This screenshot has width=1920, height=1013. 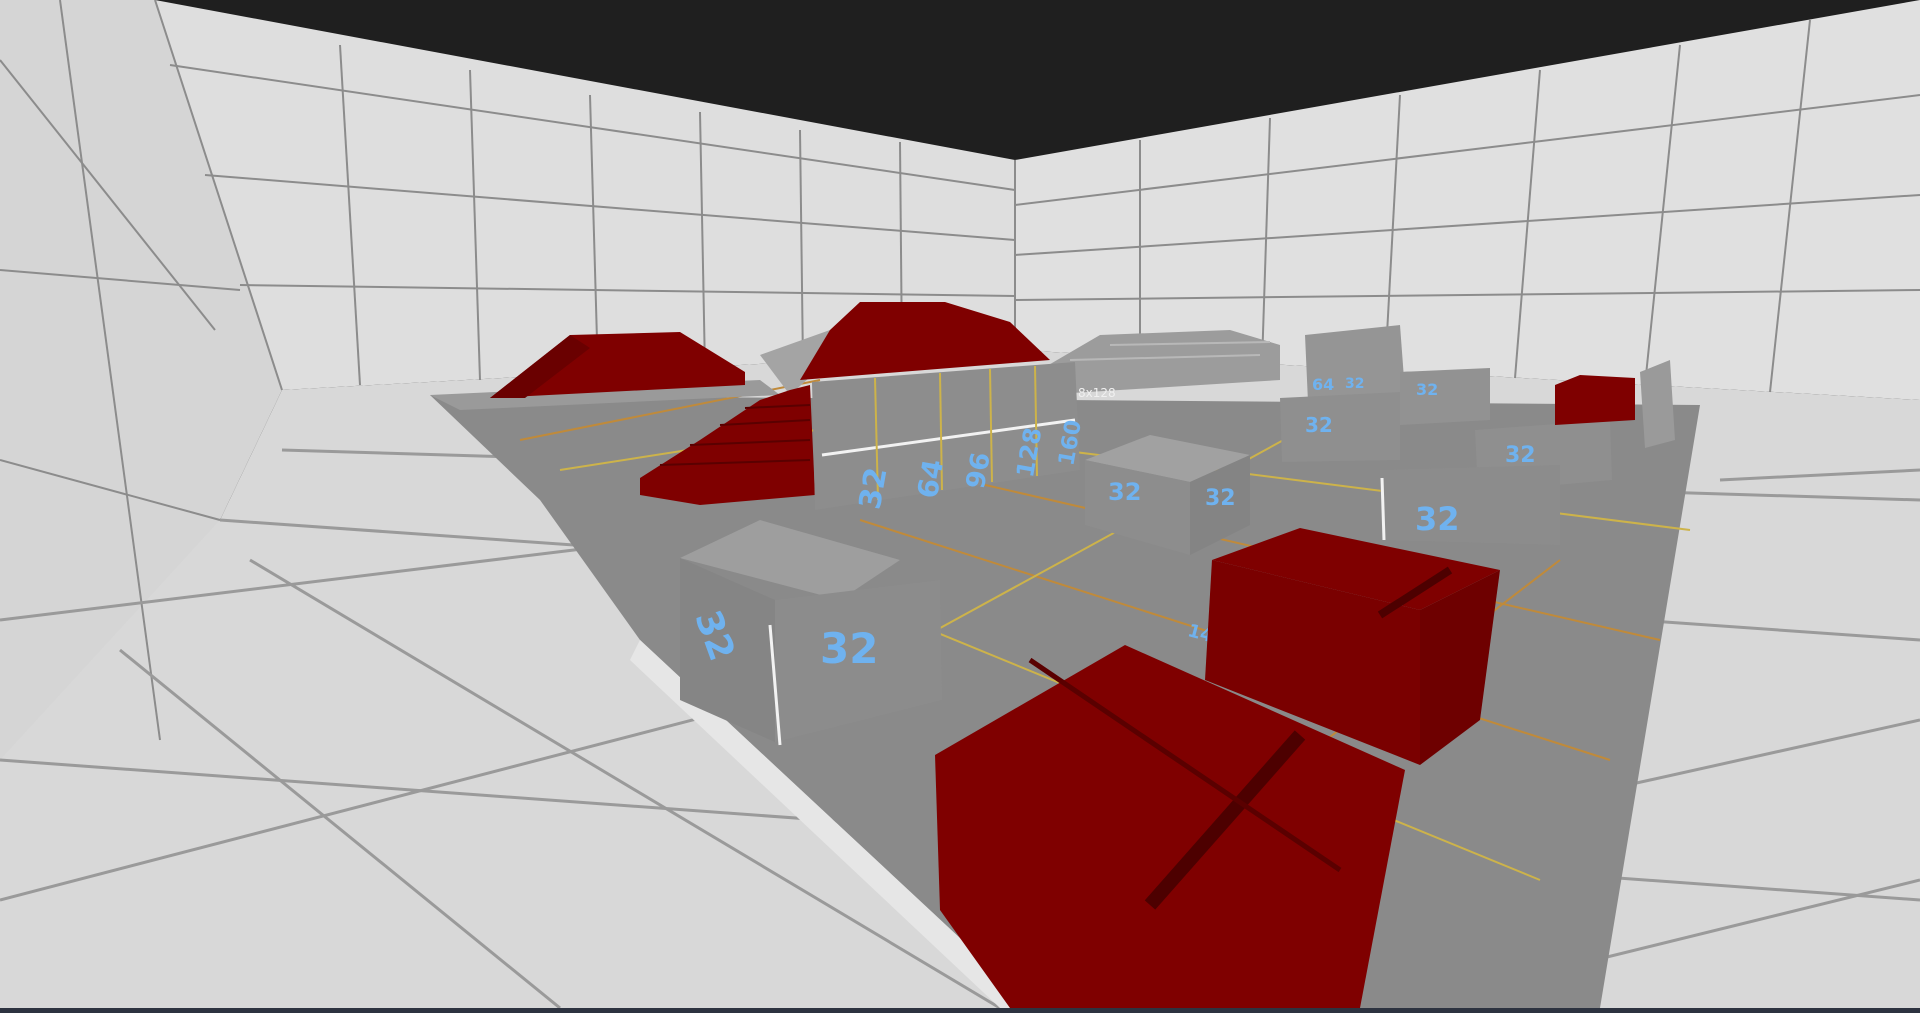 What do you see at coordinates (1595, 400) in the screenshot?
I see `red-cube-small` at bounding box center [1595, 400].